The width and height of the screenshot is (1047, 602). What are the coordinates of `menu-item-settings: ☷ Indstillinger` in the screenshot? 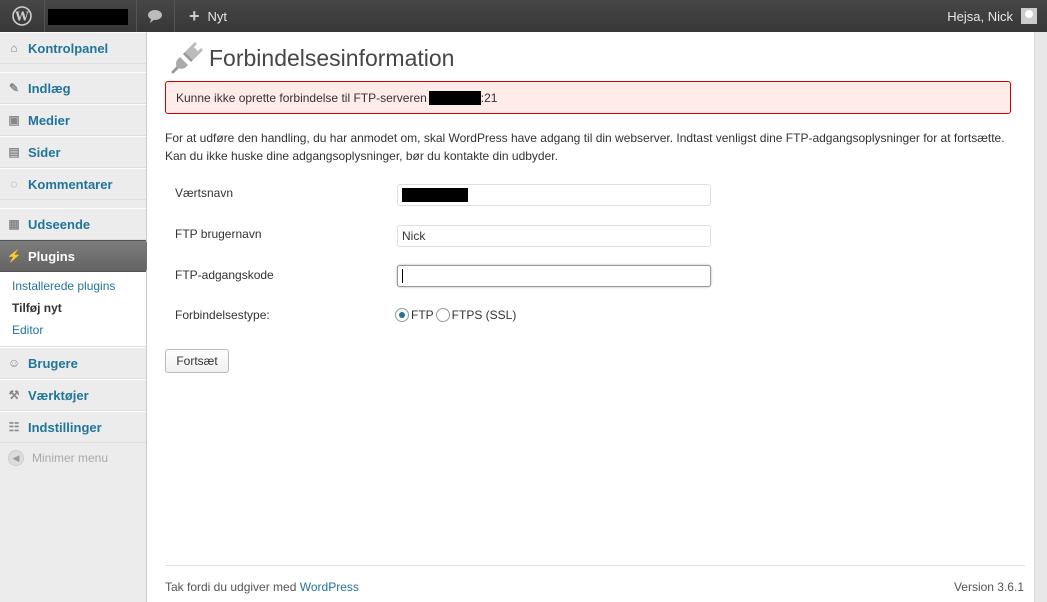 It's located at (73, 427).